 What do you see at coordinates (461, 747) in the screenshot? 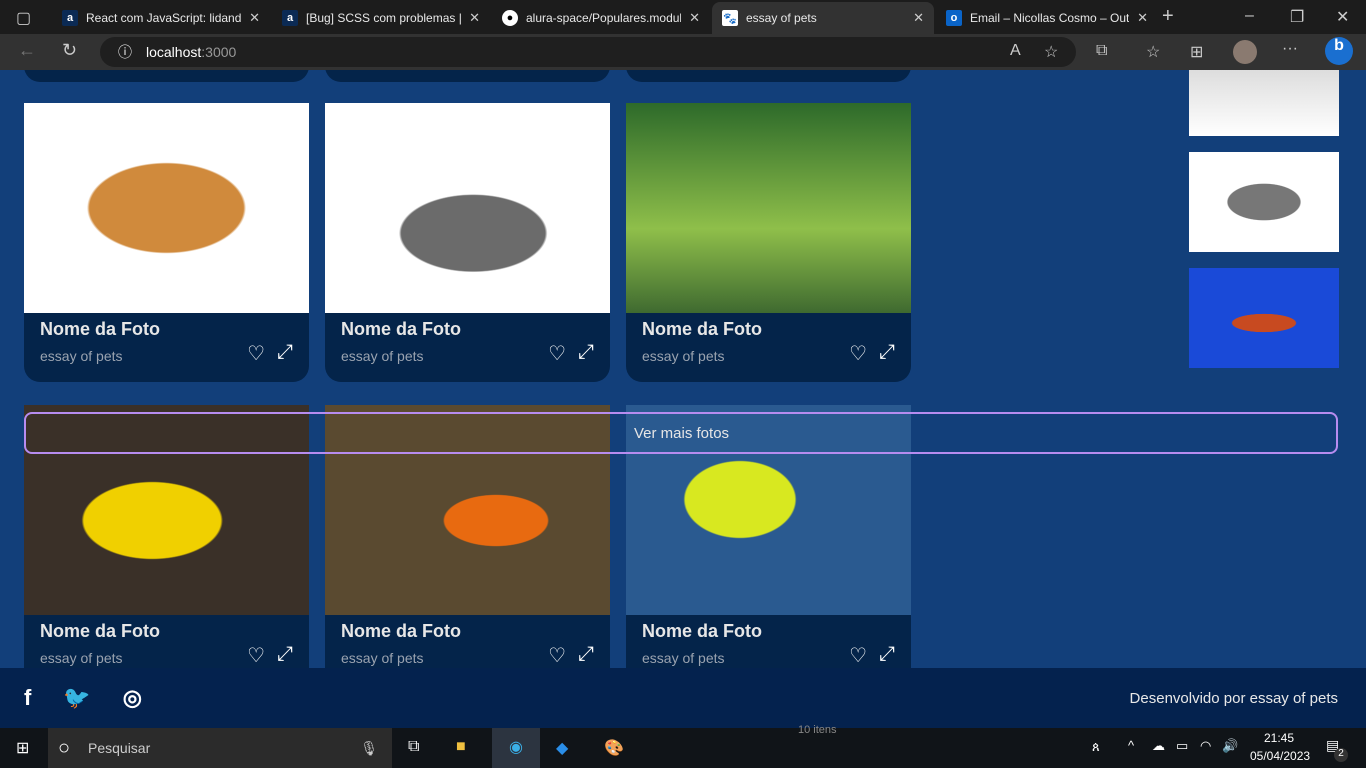
I see `file-explorer-icon: ■` at bounding box center [461, 747].